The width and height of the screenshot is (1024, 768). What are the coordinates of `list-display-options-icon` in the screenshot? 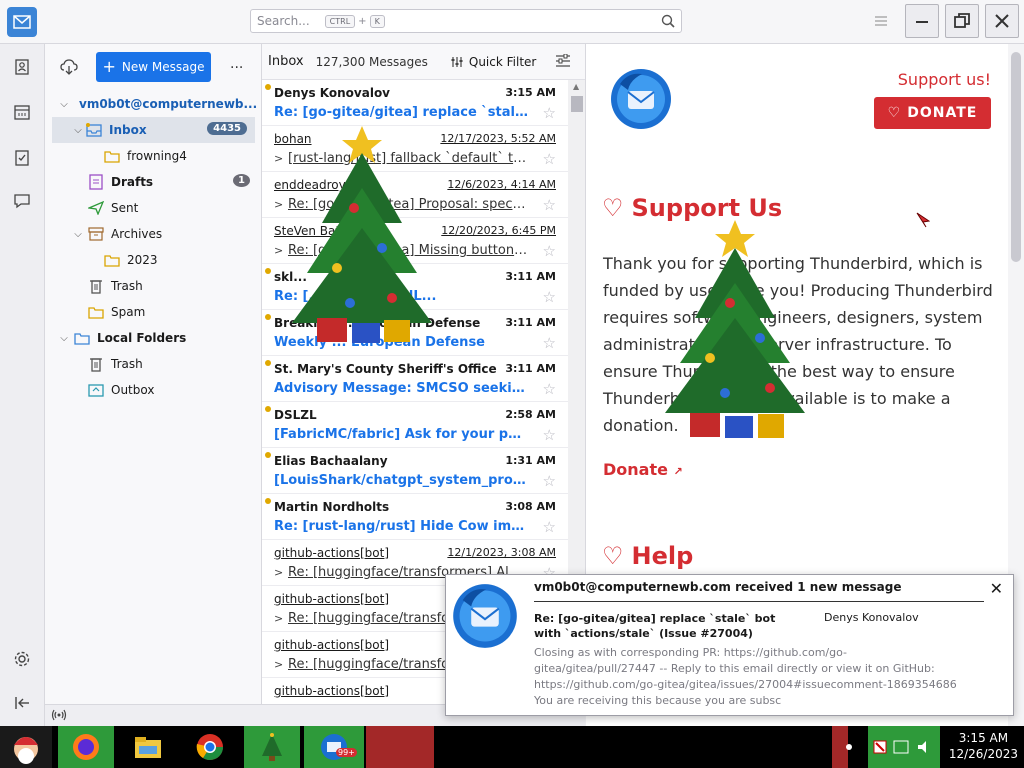 It's located at (563, 62).